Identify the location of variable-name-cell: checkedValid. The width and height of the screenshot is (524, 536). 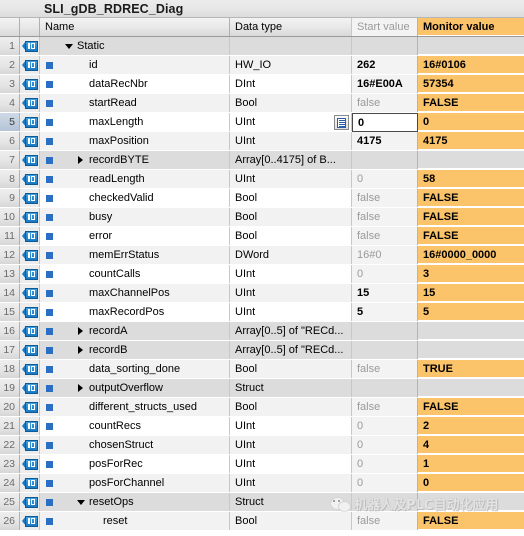
(144, 198).